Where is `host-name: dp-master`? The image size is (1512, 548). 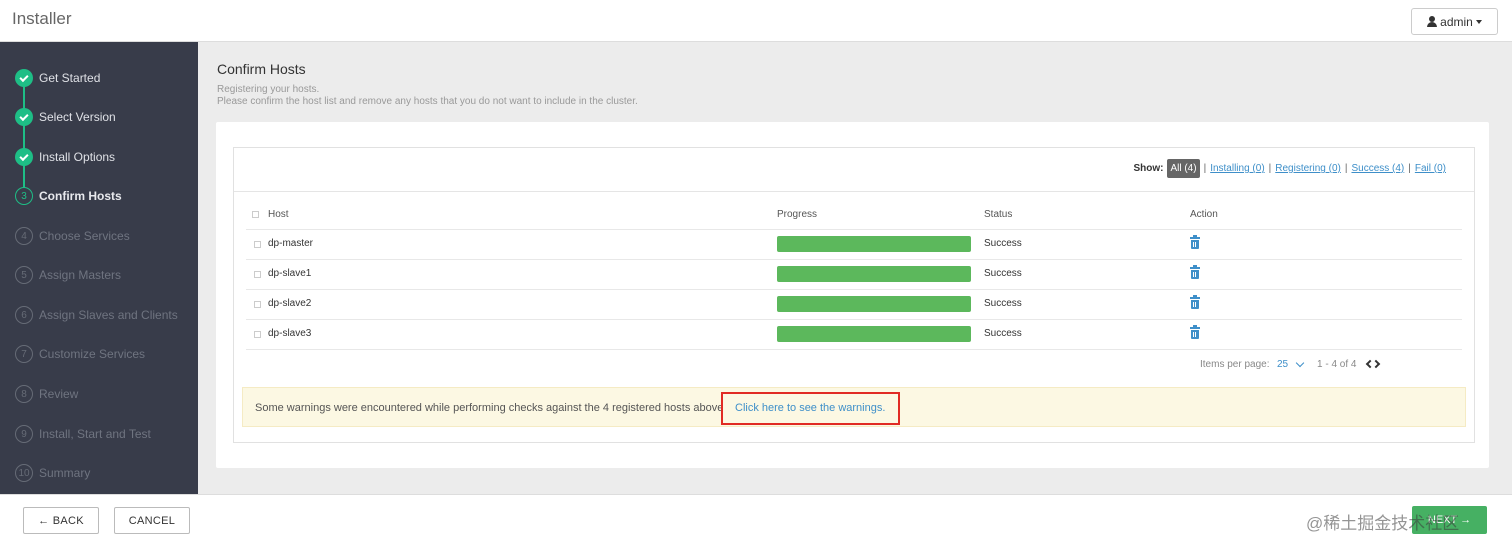
host-name: dp-master is located at coordinates (291, 243).